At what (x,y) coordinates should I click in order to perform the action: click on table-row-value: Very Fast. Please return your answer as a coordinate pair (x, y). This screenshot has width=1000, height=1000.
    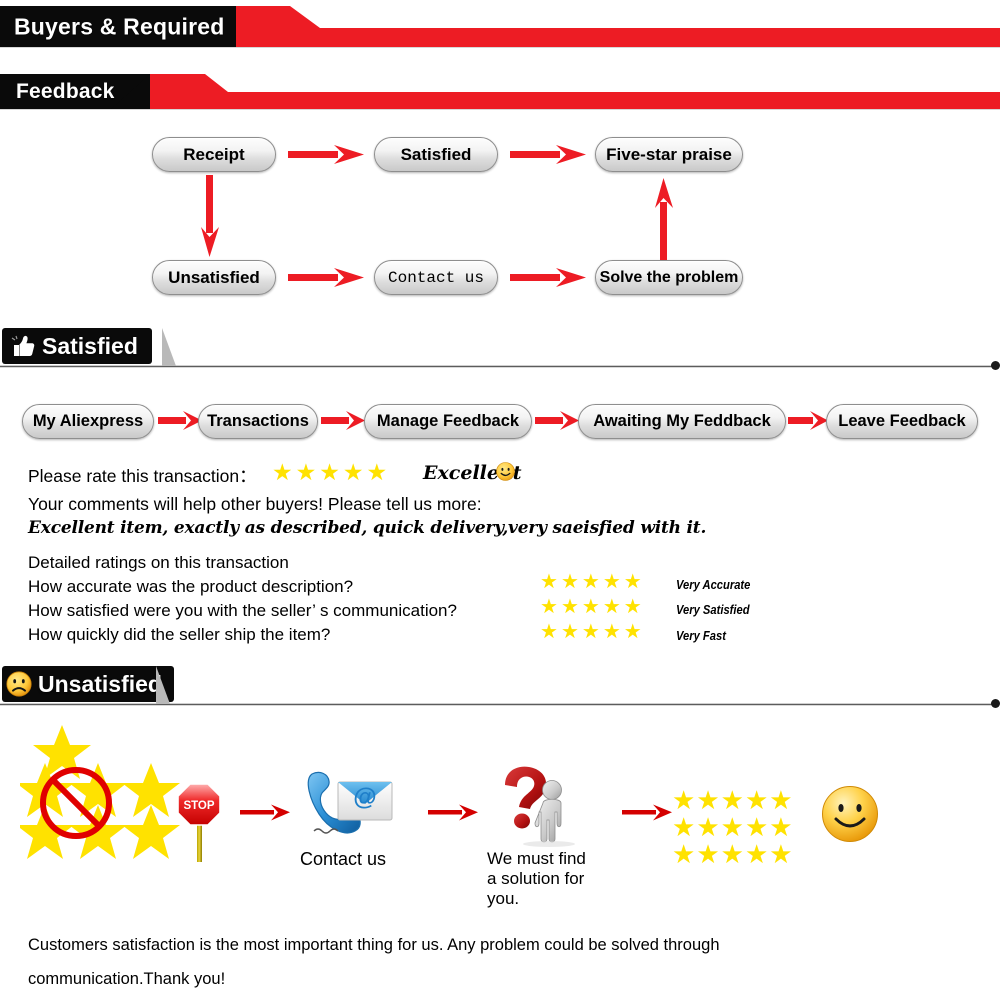
    Looking at the image, I should click on (701, 635).